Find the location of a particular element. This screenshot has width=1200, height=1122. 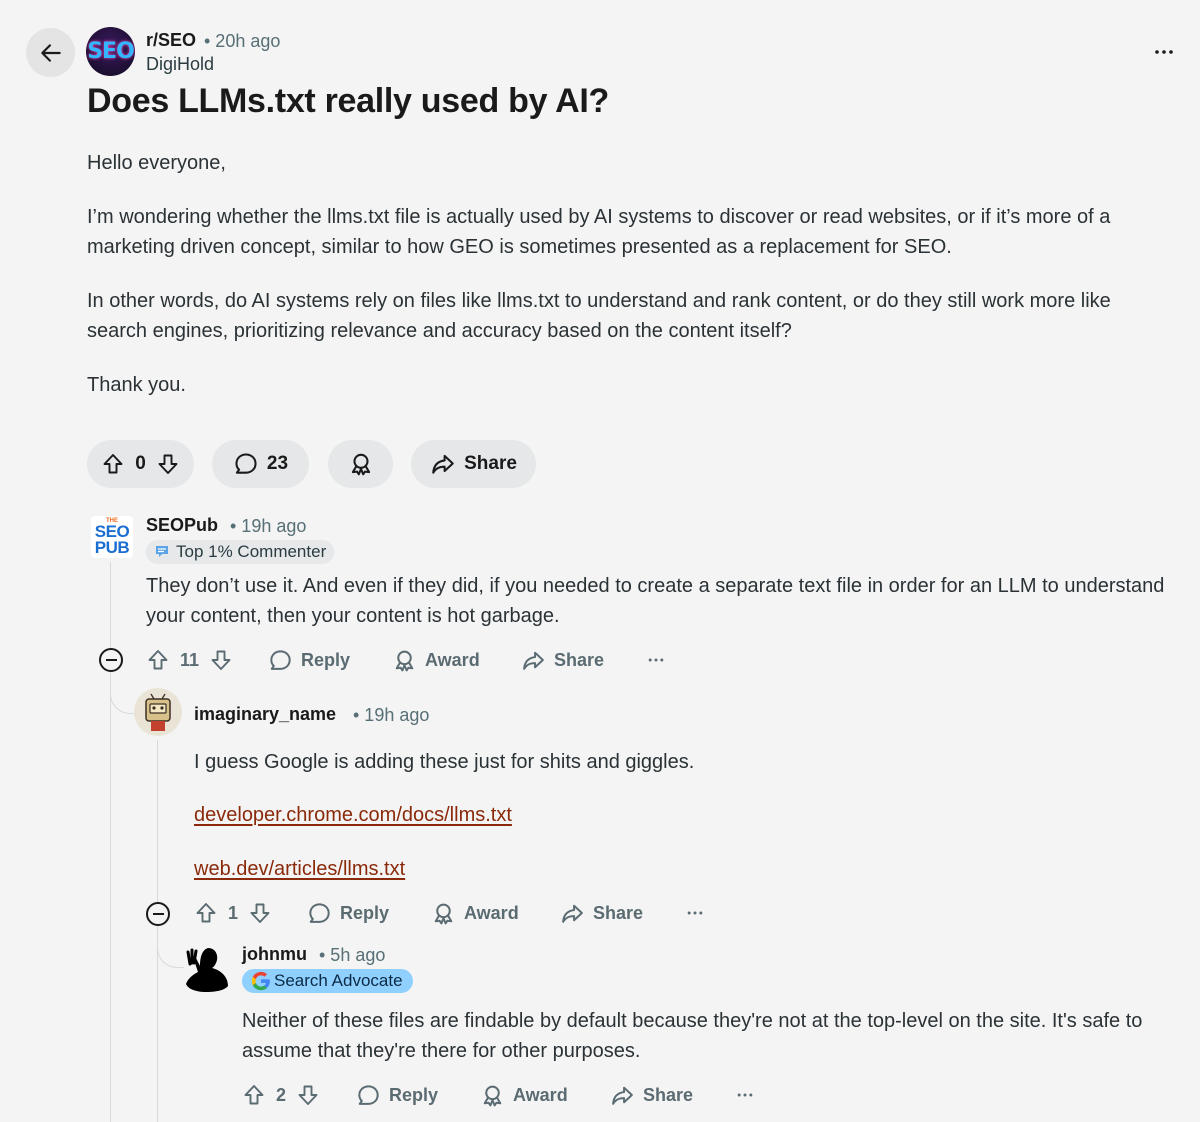

commenter-avatar: THE SEO PUB is located at coordinates (112, 537).